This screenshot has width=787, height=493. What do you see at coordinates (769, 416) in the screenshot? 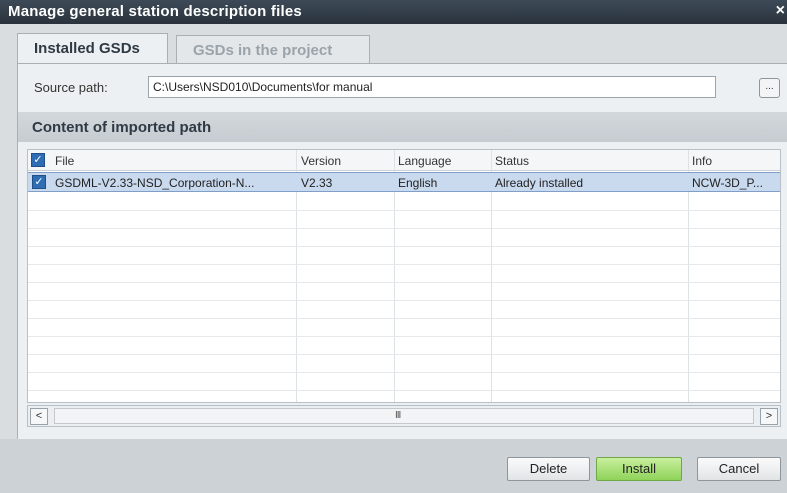
I see `scroll-right-icon: >` at bounding box center [769, 416].